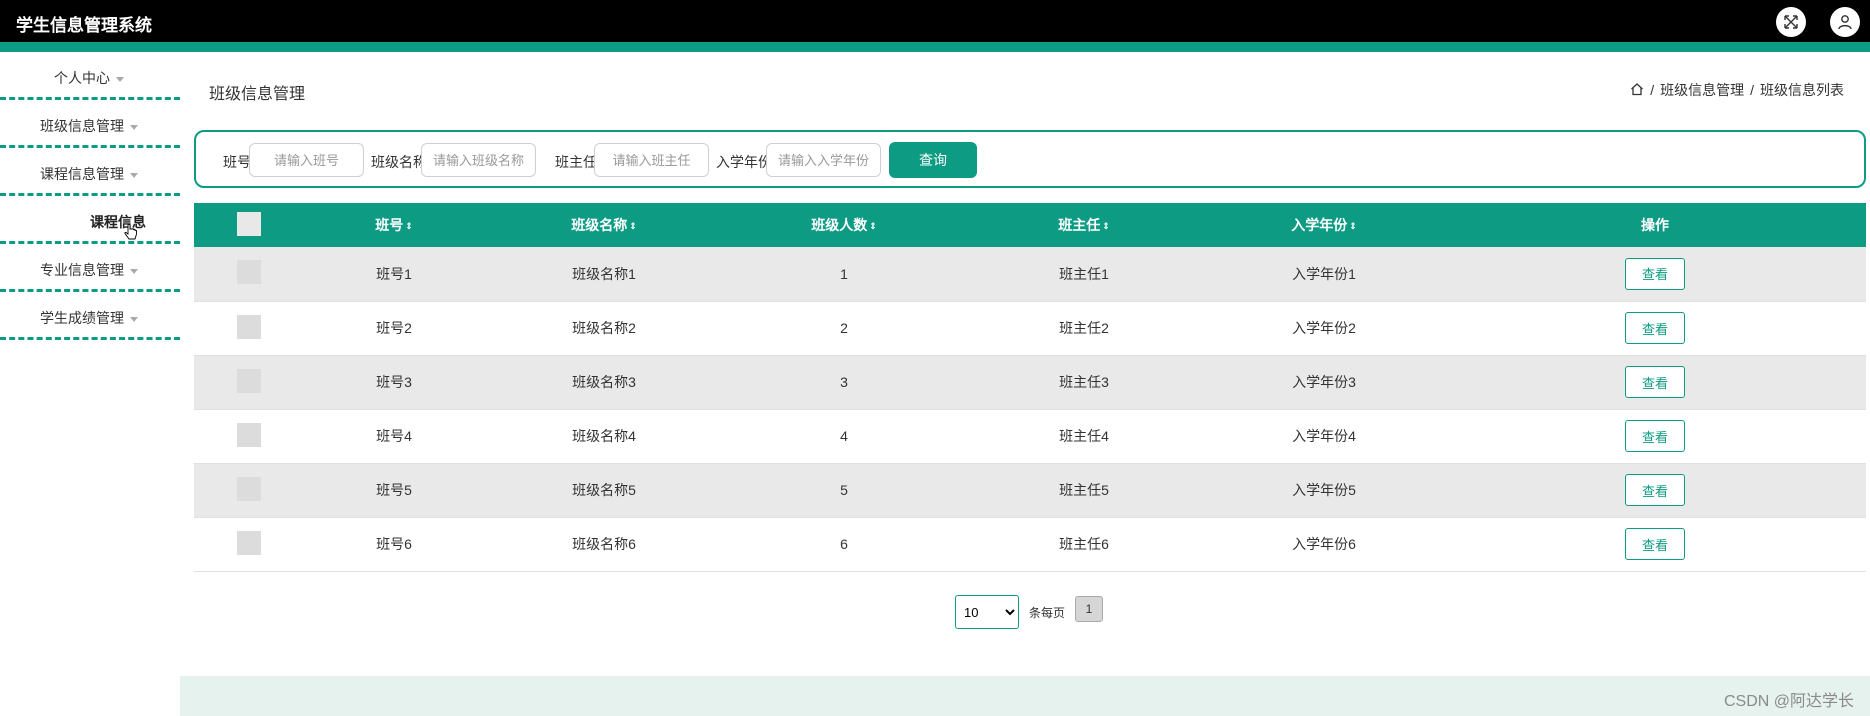 The width and height of the screenshot is (1870, 716). What do you see at coordinates (1791, 22) in the screenshot?
I see `fullscreen-icon` at bounding box center [1791, 22].